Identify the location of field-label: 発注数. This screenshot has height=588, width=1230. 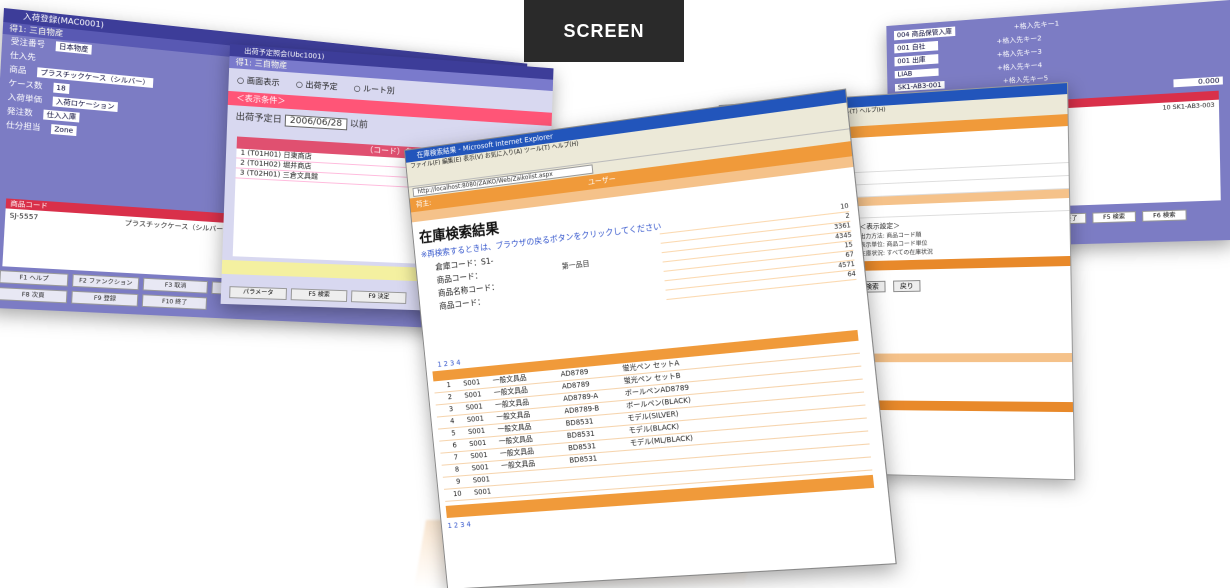
(19, 112).